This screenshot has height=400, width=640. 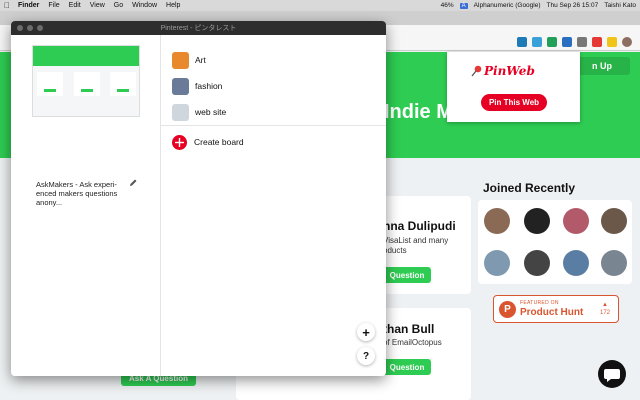 What do you see at coordinates (97, 5) in the screenshot?
I see `menu-view: View` at bounding box center [97, 5].